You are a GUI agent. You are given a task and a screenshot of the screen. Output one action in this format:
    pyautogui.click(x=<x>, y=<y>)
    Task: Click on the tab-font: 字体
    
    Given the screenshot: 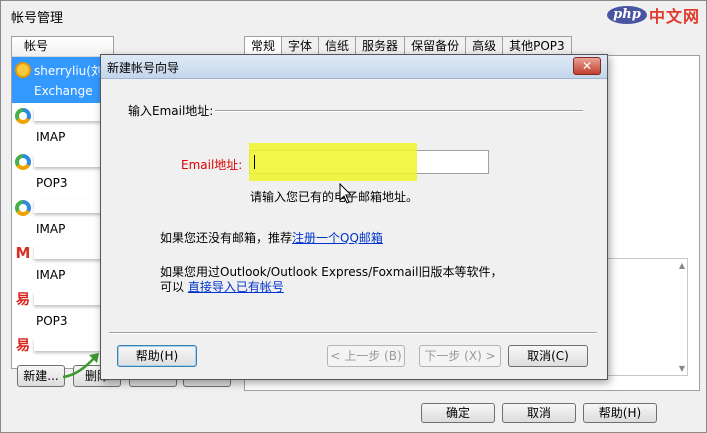 What is the action you would take?
    pyautogui.click(x=300, y=45)
    